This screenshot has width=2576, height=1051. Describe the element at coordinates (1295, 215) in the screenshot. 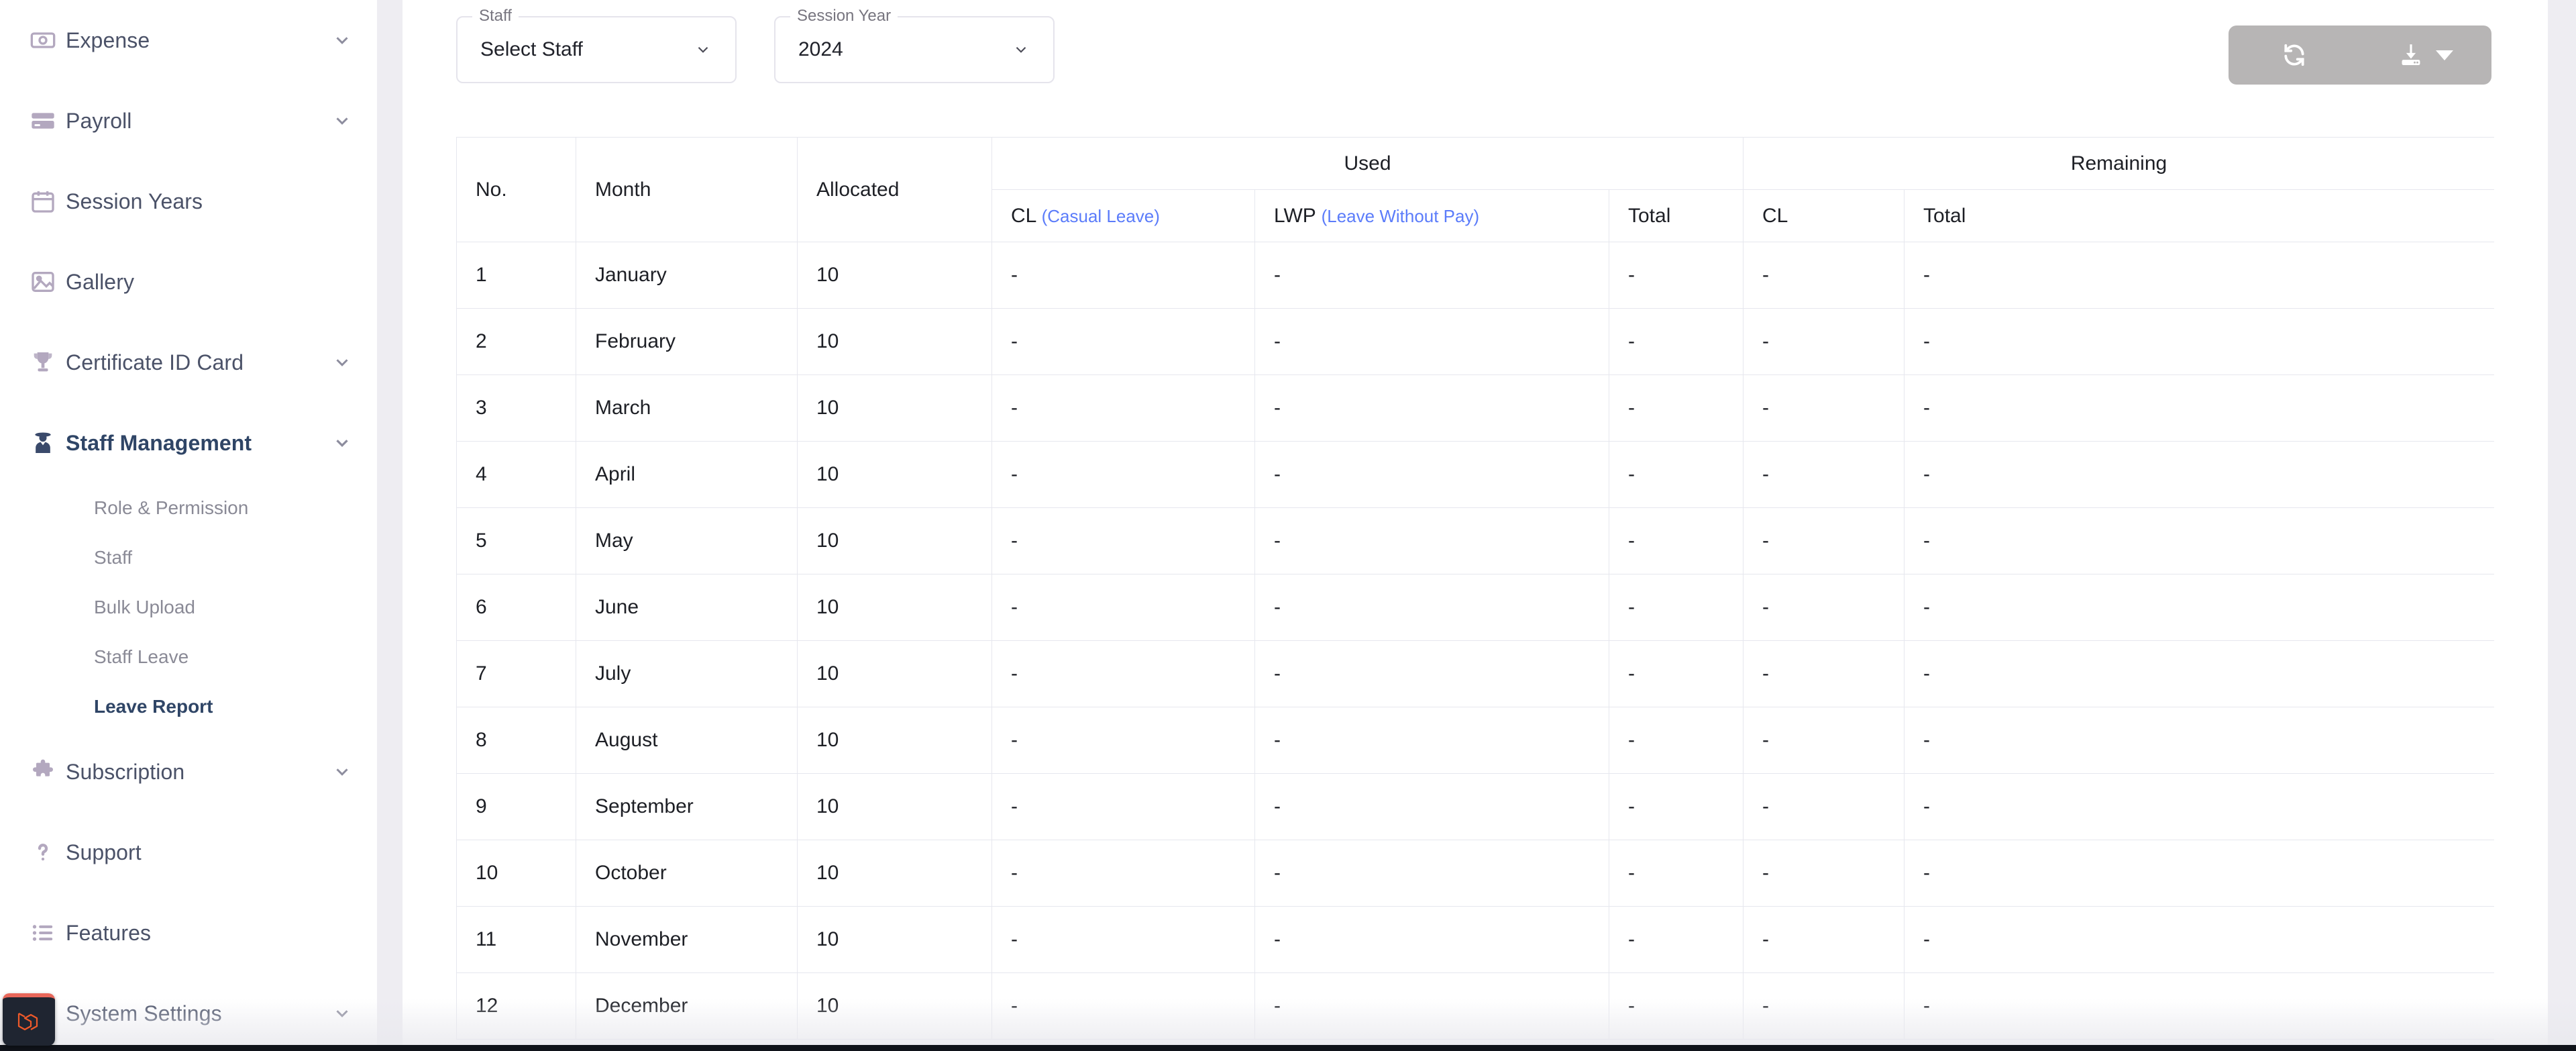

I see `col-header-used-lwp-abbr: LWP` at that location.